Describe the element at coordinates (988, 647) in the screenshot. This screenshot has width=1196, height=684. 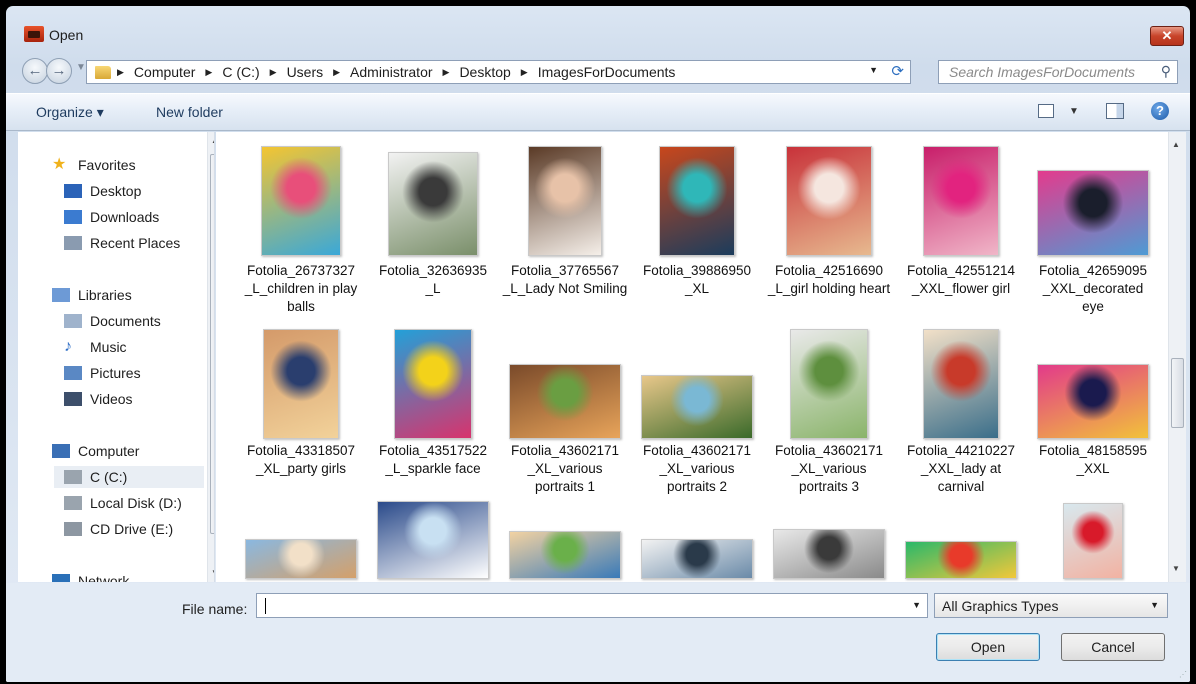
I see `open-button: Open` at that location.